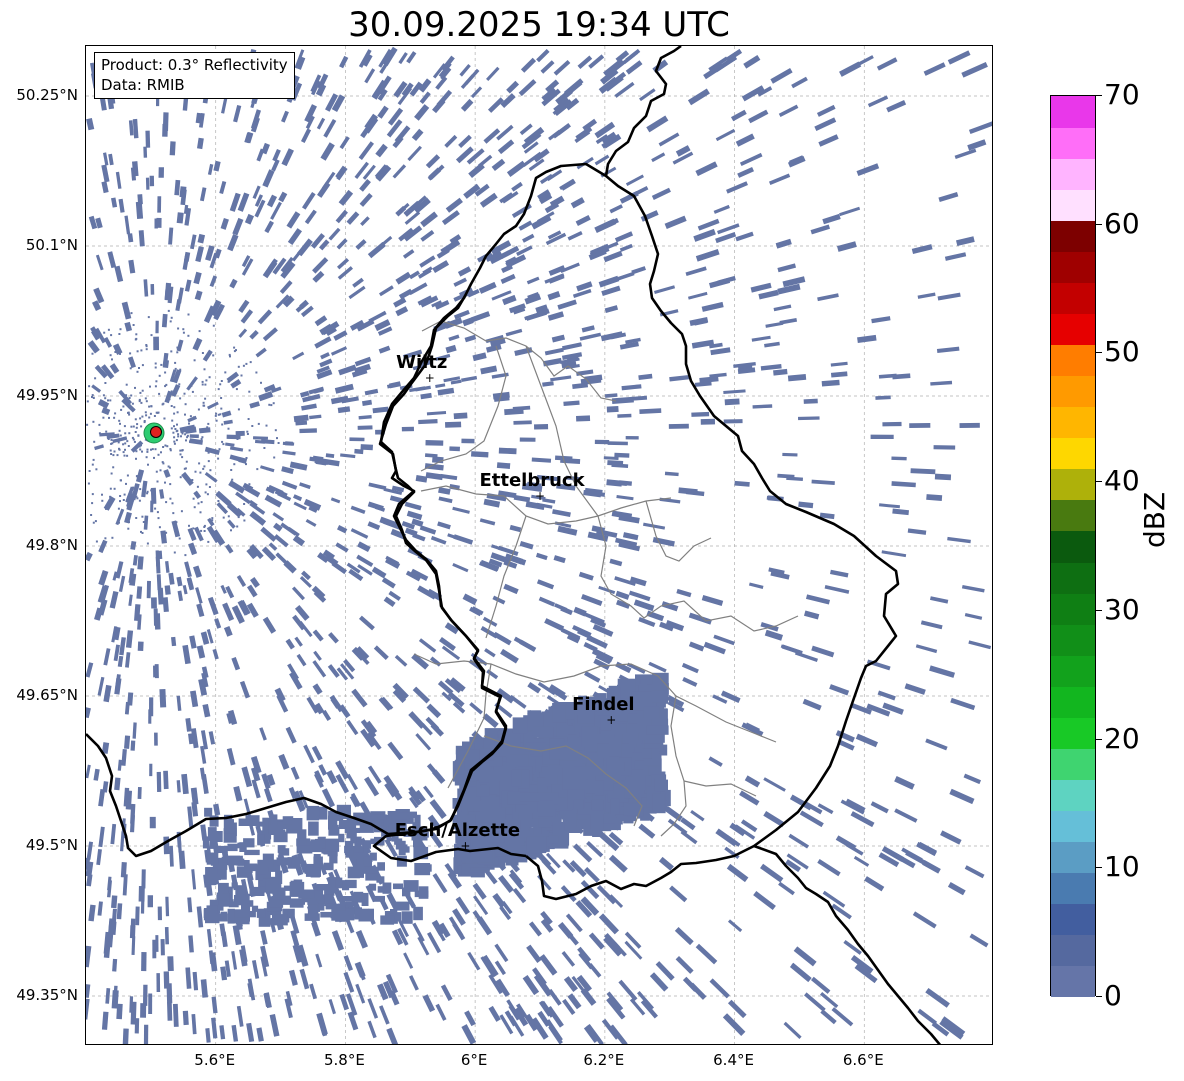 This screenshot has width=1184, height=1081. Describe the element at coordinates (603, 704) in the screenshot. I see `city-name: Findel` at that location.